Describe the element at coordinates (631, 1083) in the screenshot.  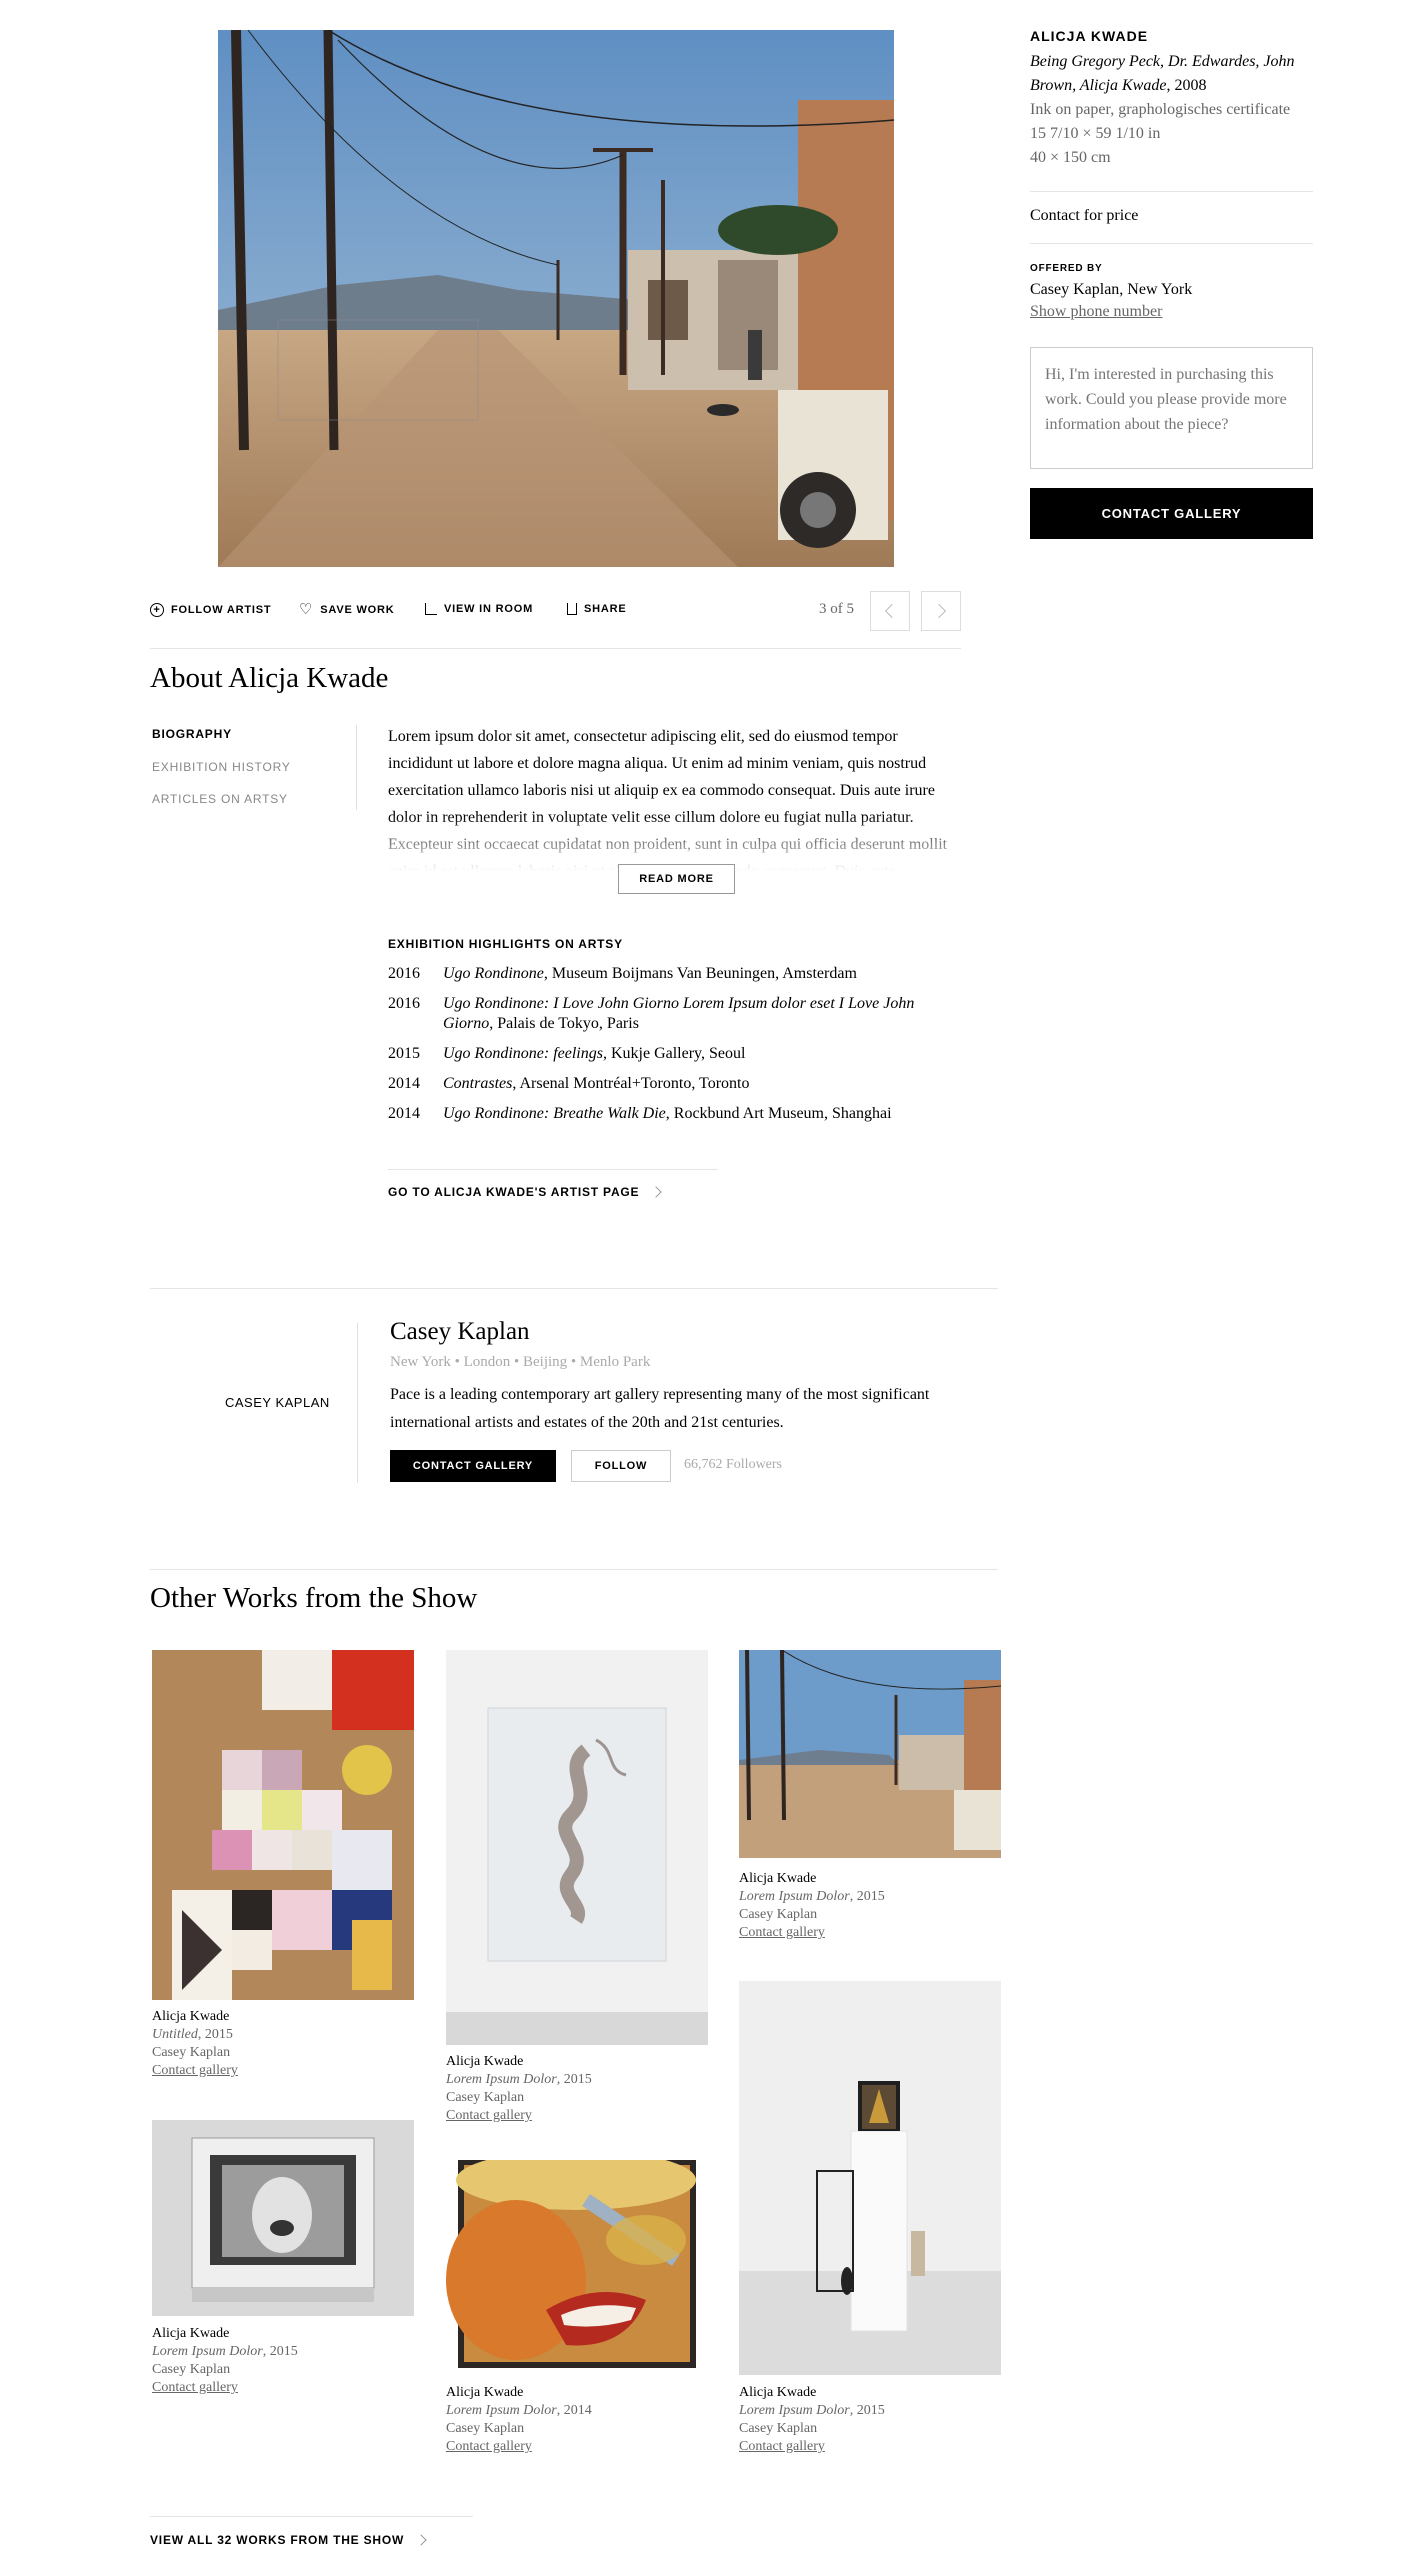
I see `highlight-venue: , Arsenal Montréal+Toronto, Toronto` at that location.